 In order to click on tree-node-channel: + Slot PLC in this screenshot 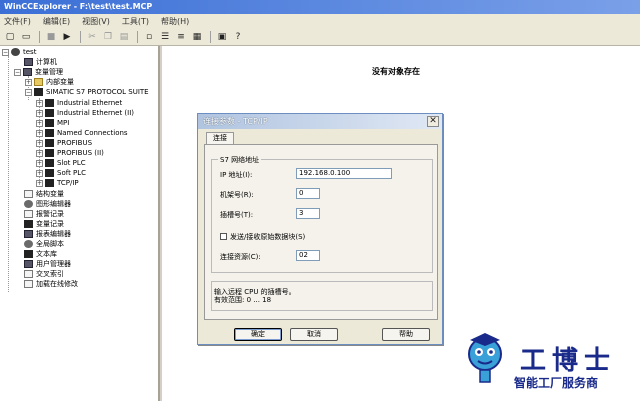, I will do `click(61, 163)`.